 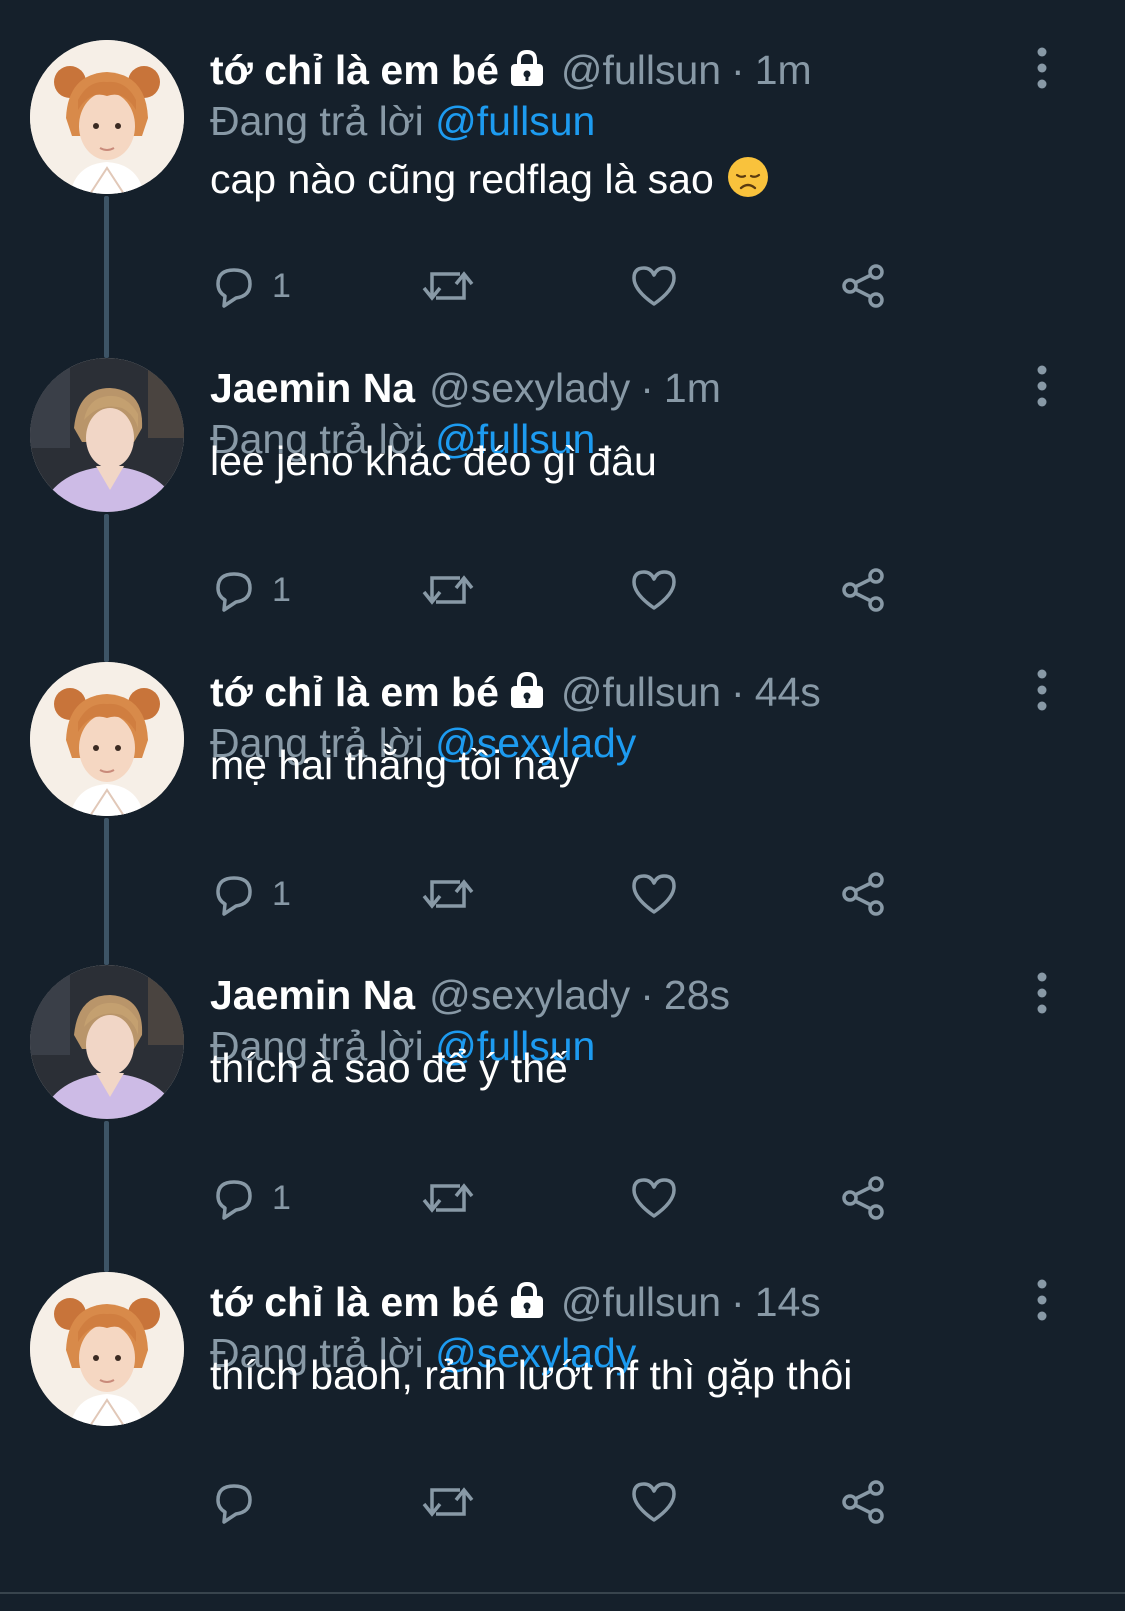 I want to click on timestamp: 28s, so click(x=697, y=995).